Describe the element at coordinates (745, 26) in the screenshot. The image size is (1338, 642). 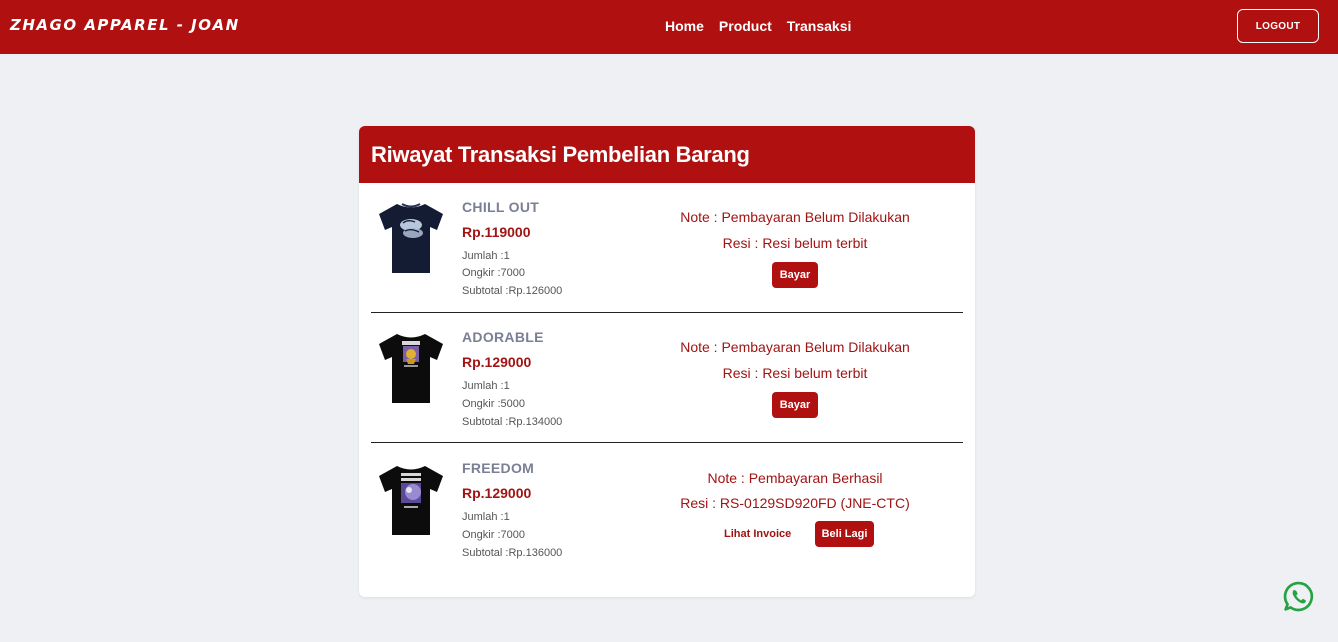
I see `nav-product-link: Product` at that location.